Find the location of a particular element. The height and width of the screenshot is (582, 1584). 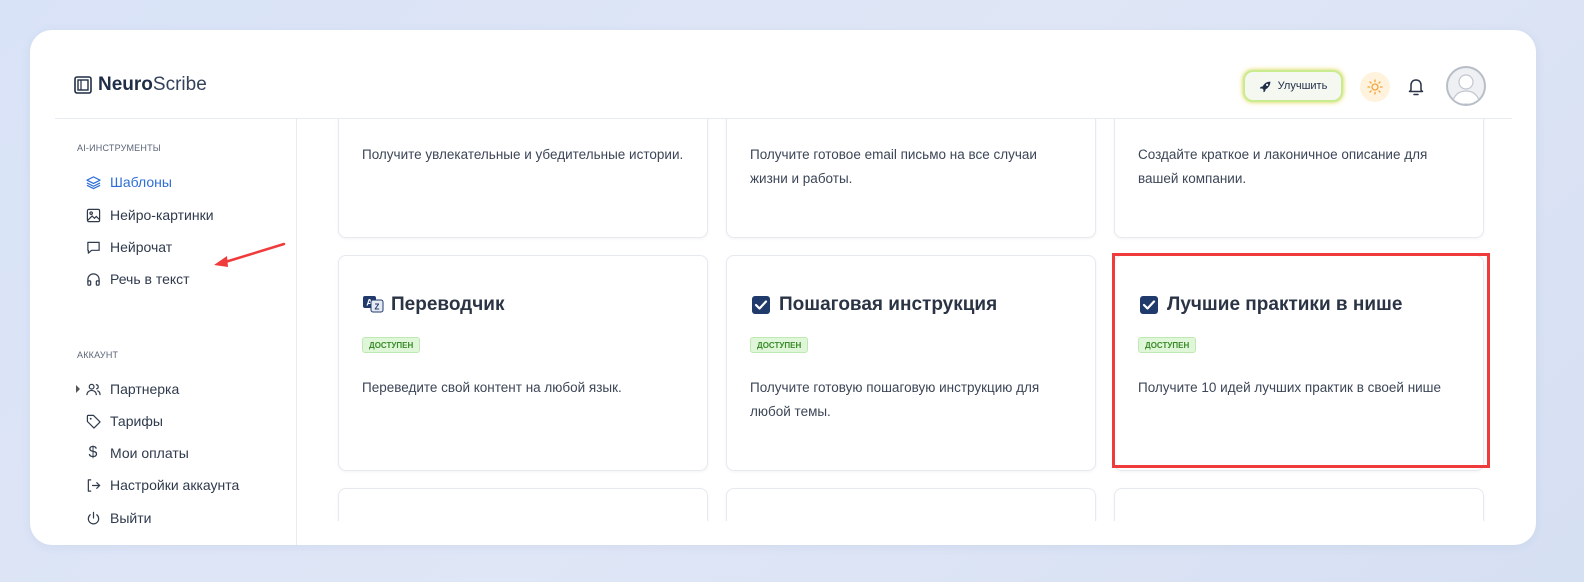

headphones-icon is located at coordinates (93, 279).